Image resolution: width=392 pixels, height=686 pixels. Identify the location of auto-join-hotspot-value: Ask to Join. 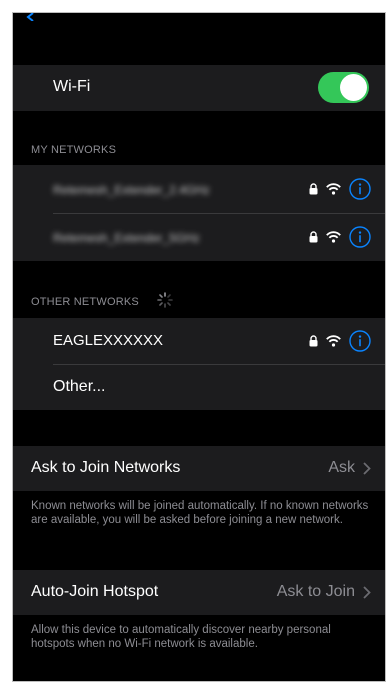
(315, 591).